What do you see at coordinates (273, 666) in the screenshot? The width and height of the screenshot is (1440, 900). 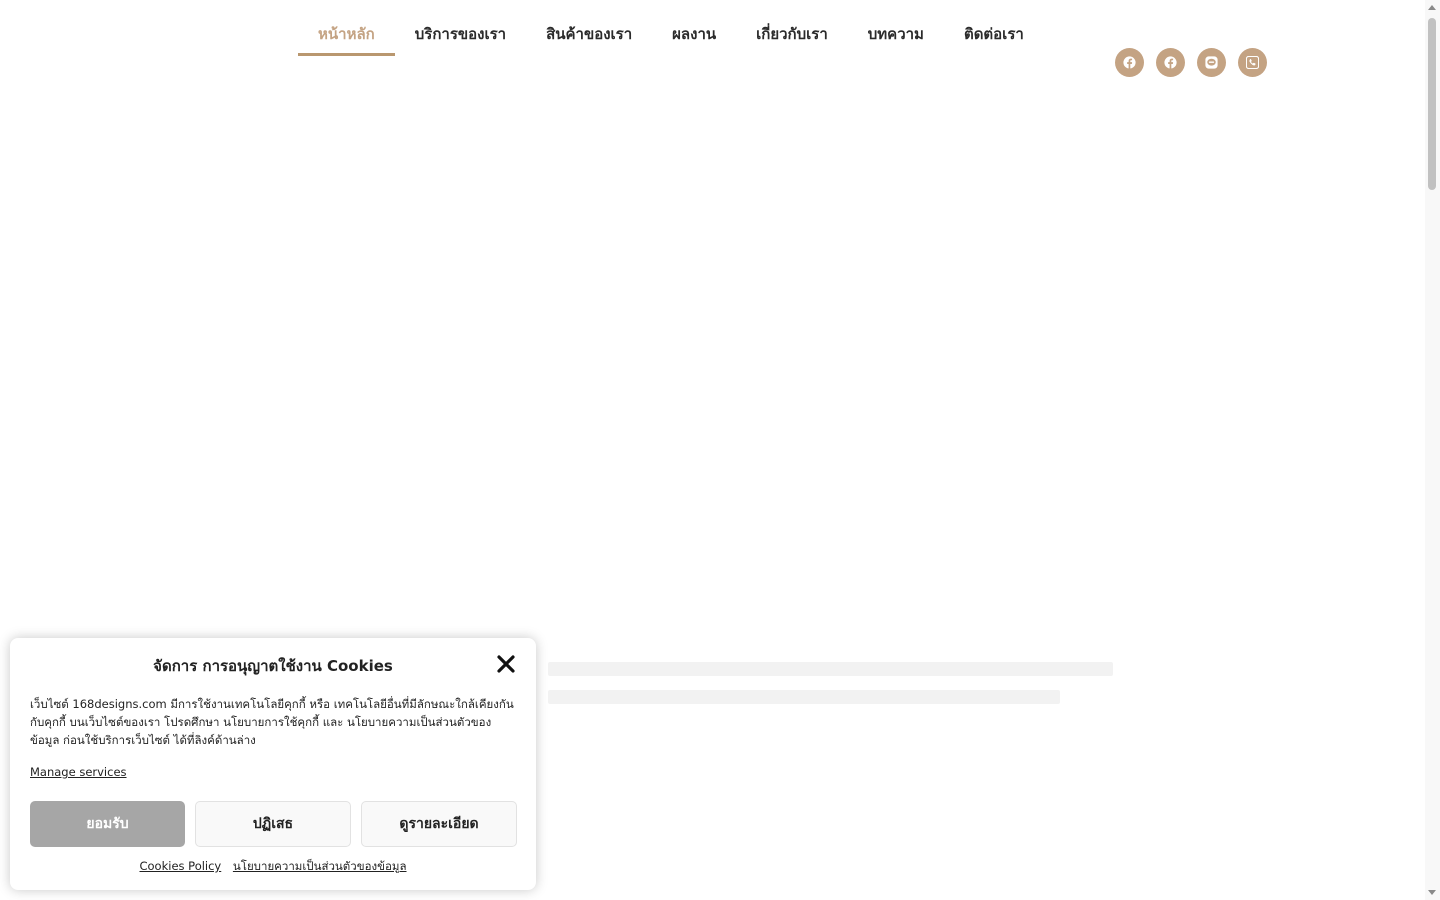 I see `cookie-dialog-title: จัดการ การอนุญาตใช้งาน Cookies` at bounding box center [273, 666].